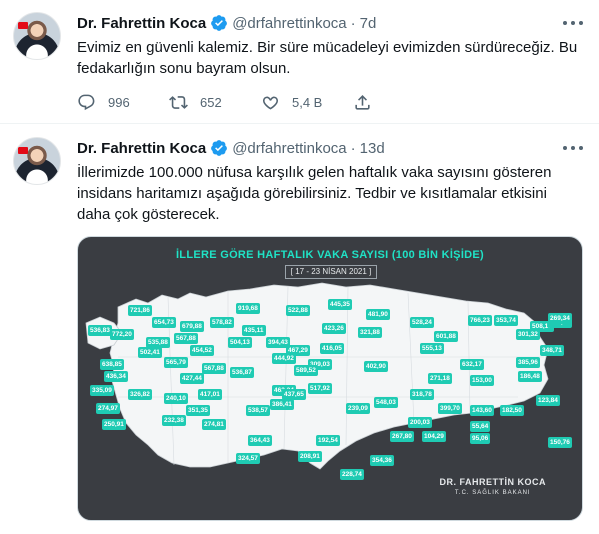 This screenshot has width=599, height=534. I want to click on timestamp: 13d, so click(372, 148).